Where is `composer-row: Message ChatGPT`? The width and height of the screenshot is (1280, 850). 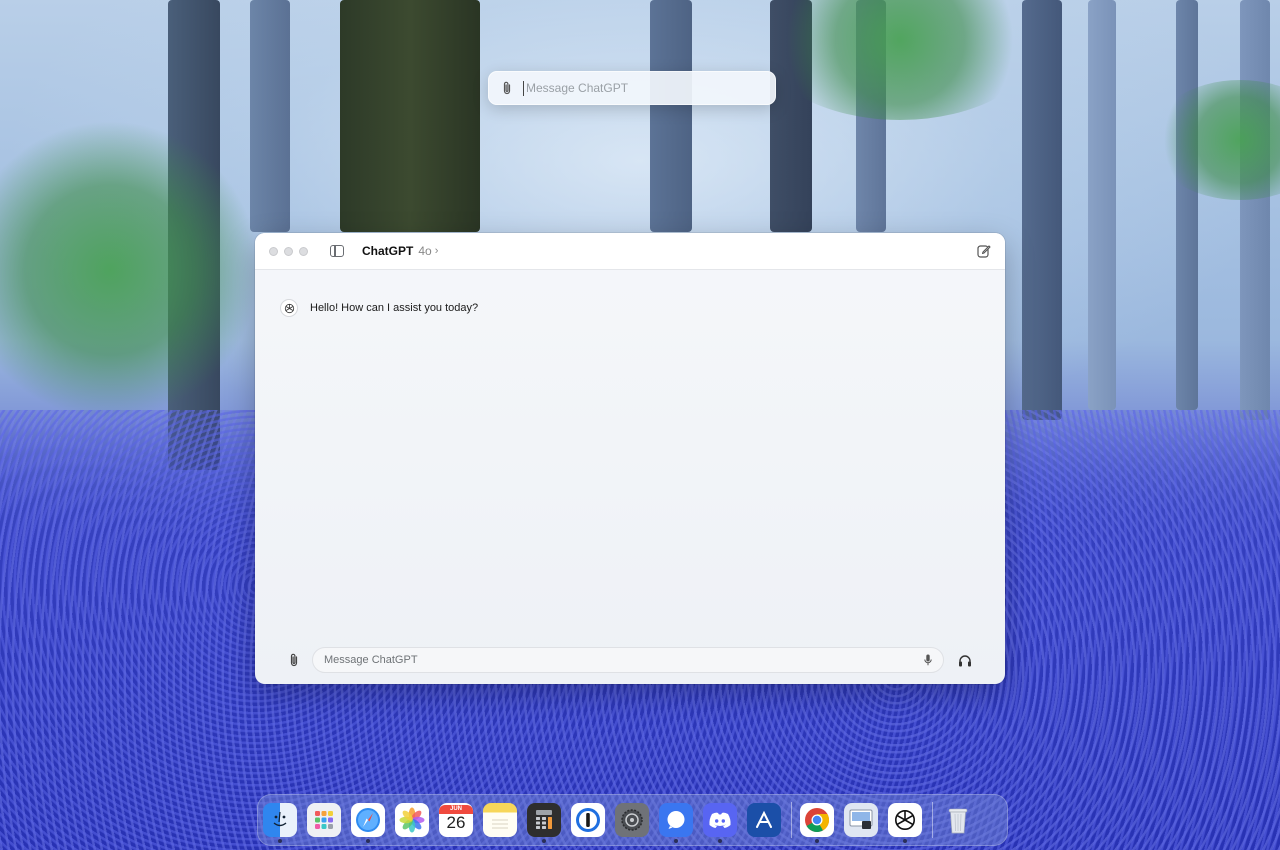
composer-row: Message ChatGPT is located at coordinates (630, 660).